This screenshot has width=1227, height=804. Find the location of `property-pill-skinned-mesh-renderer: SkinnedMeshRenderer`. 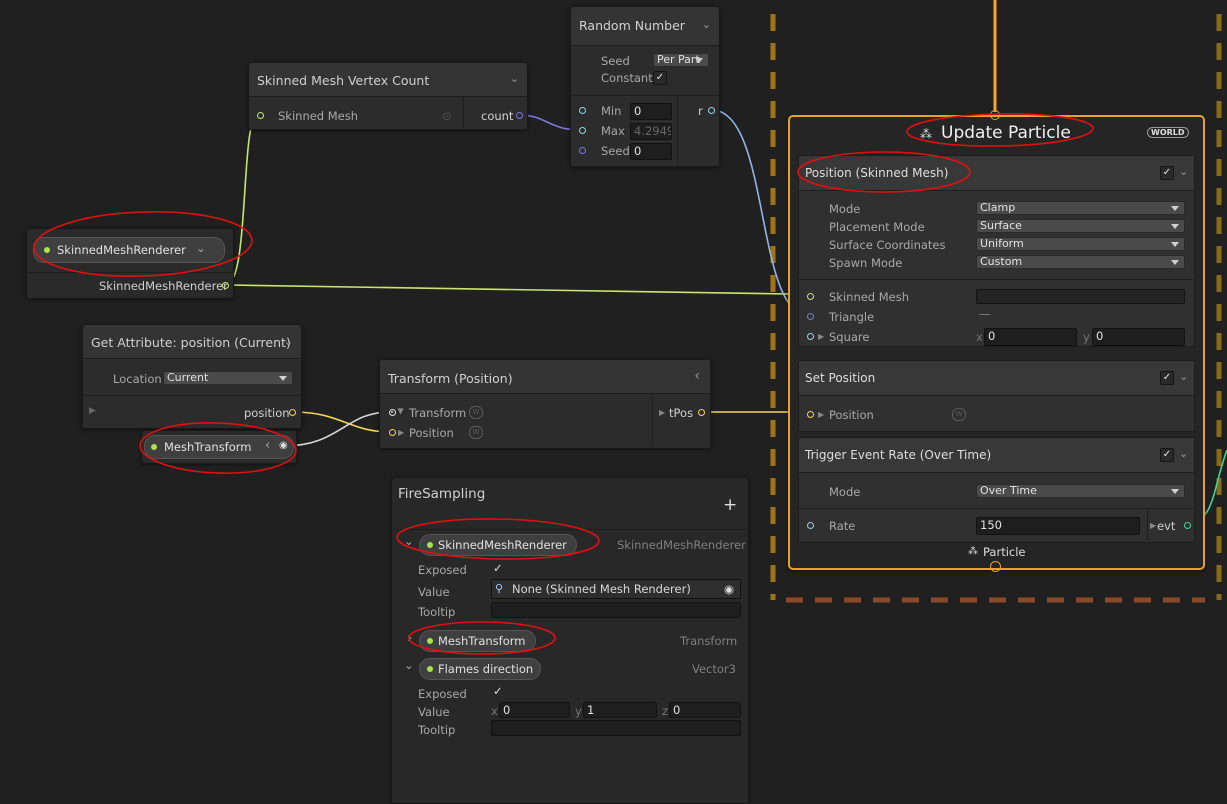

property-pill-skinned-mesh-renderer: SkinnedMeshRenderer is located at coordinates (498, 545).